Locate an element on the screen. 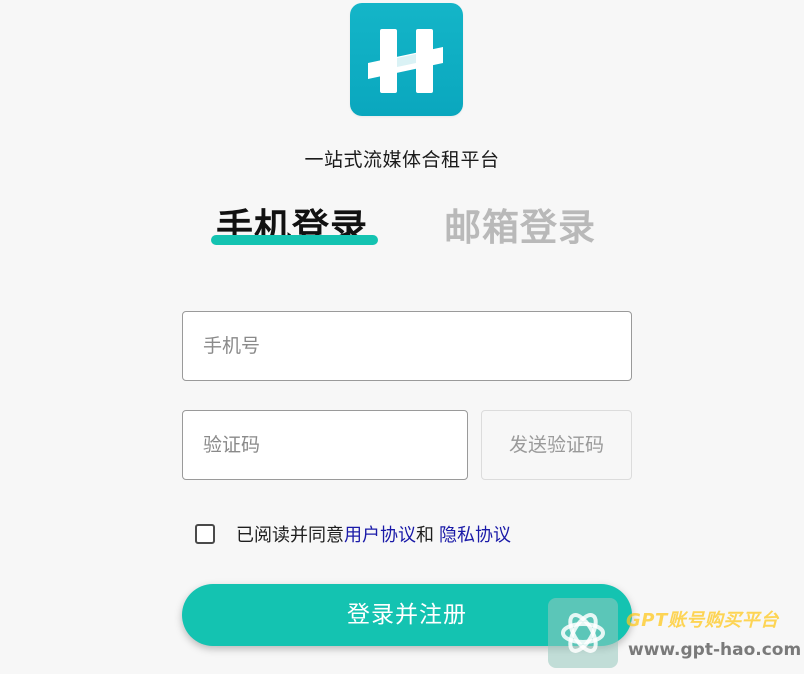 This screenshot has height=674, width=804. app-logo is located at coordinates (406, 59).